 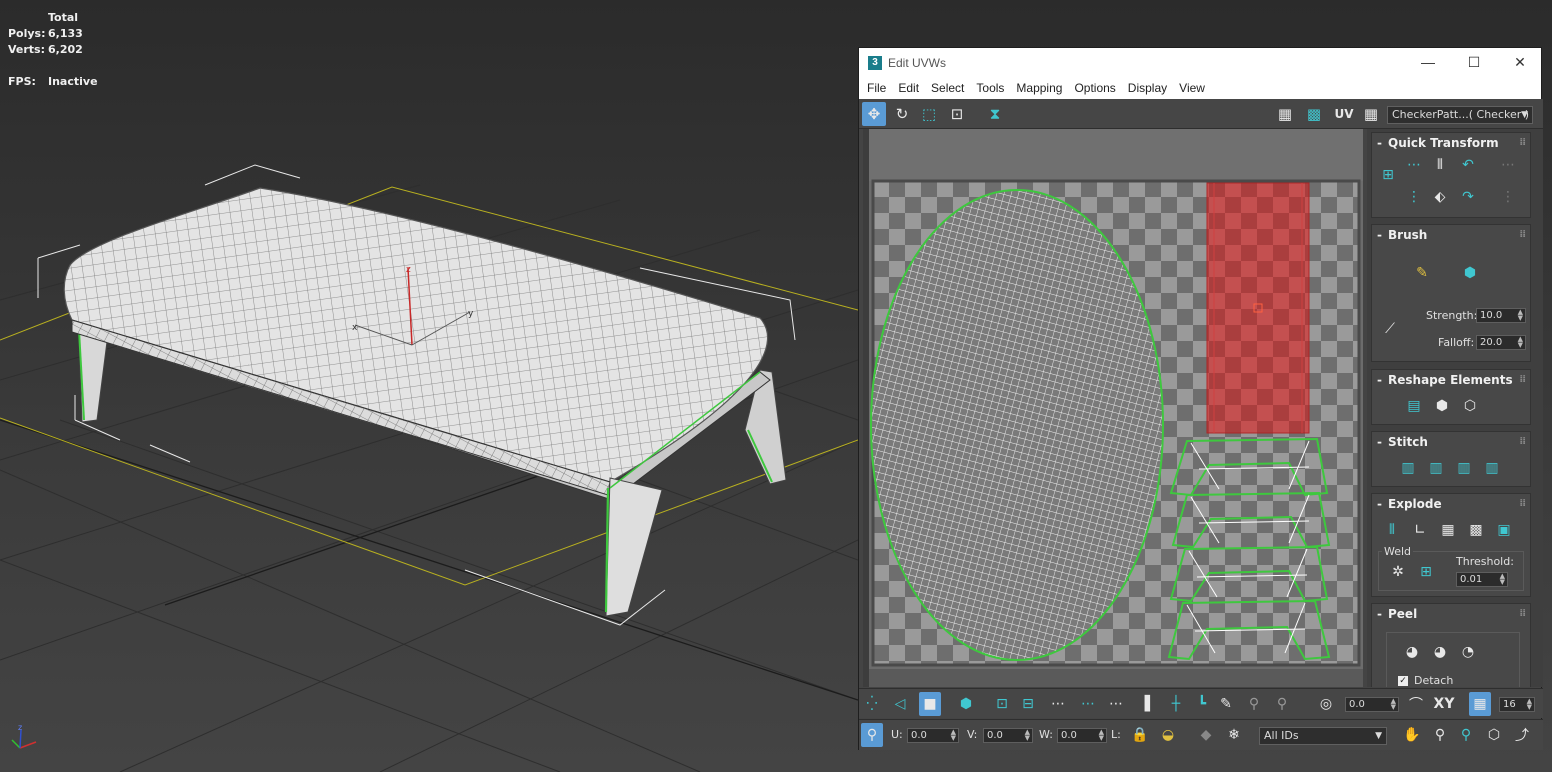 I want to click on lock-icon: 🔒, so click(x=1140, y=735).